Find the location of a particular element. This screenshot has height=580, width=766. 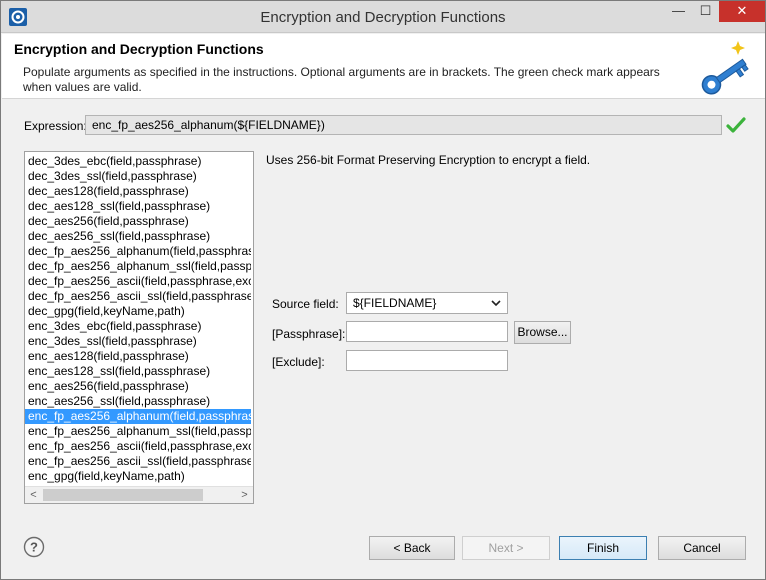

next-button: Next > is located at coordinates (506, 548).